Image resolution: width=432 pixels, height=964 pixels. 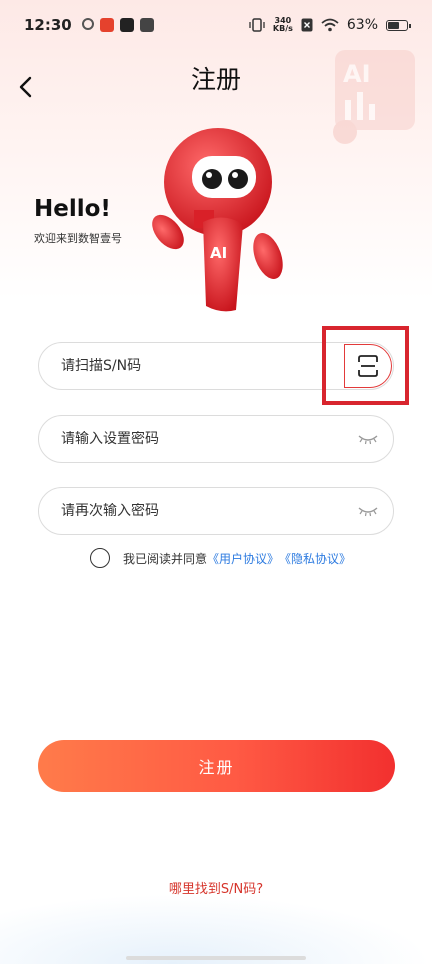 I want to click on network-speed: 340 KB/s, so click(x=283, y=25).